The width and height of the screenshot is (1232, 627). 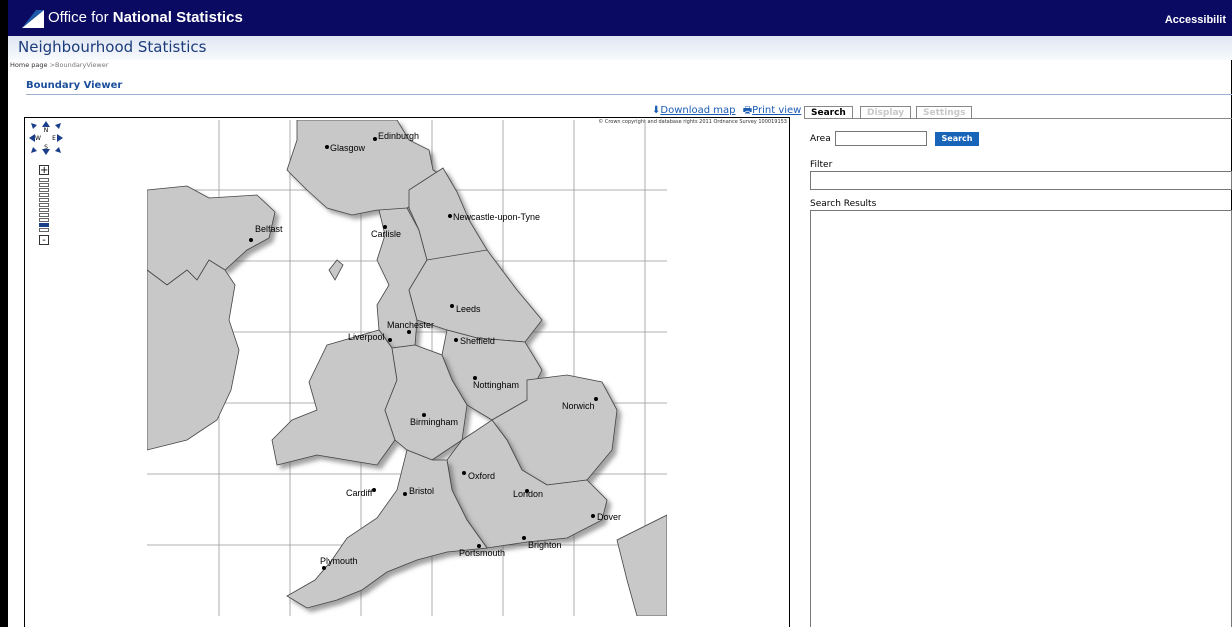 I want to click on compass-n: N, so click(x=46, y=130).